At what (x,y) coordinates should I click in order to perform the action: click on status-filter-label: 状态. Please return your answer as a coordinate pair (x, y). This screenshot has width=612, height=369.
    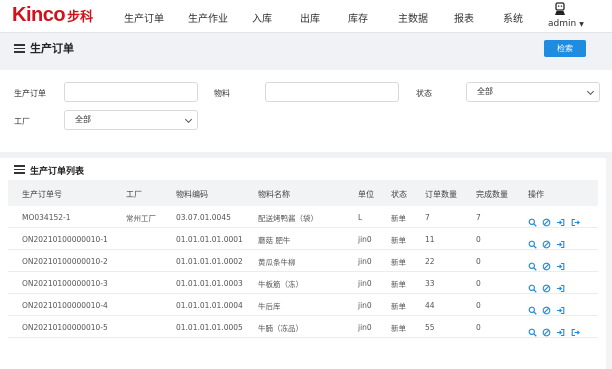
    Looking at the image, I should click on (424, 93).